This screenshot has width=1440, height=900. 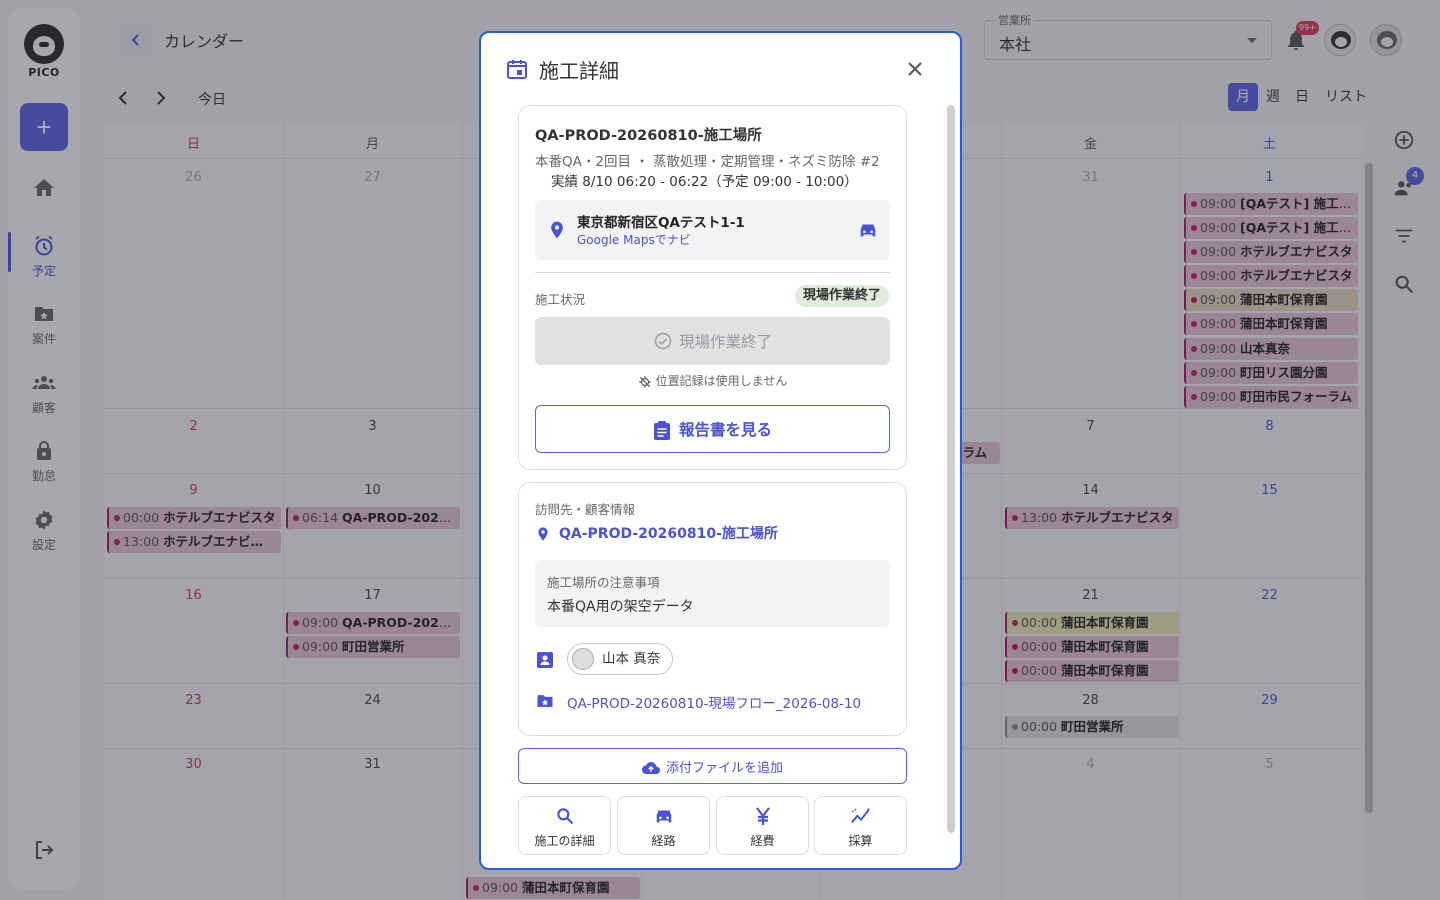 What do you see at coordinates (564, 825) in the screenshot?
I see `construction-details-button: 施工の詳細` at bounding box center [564, 825].